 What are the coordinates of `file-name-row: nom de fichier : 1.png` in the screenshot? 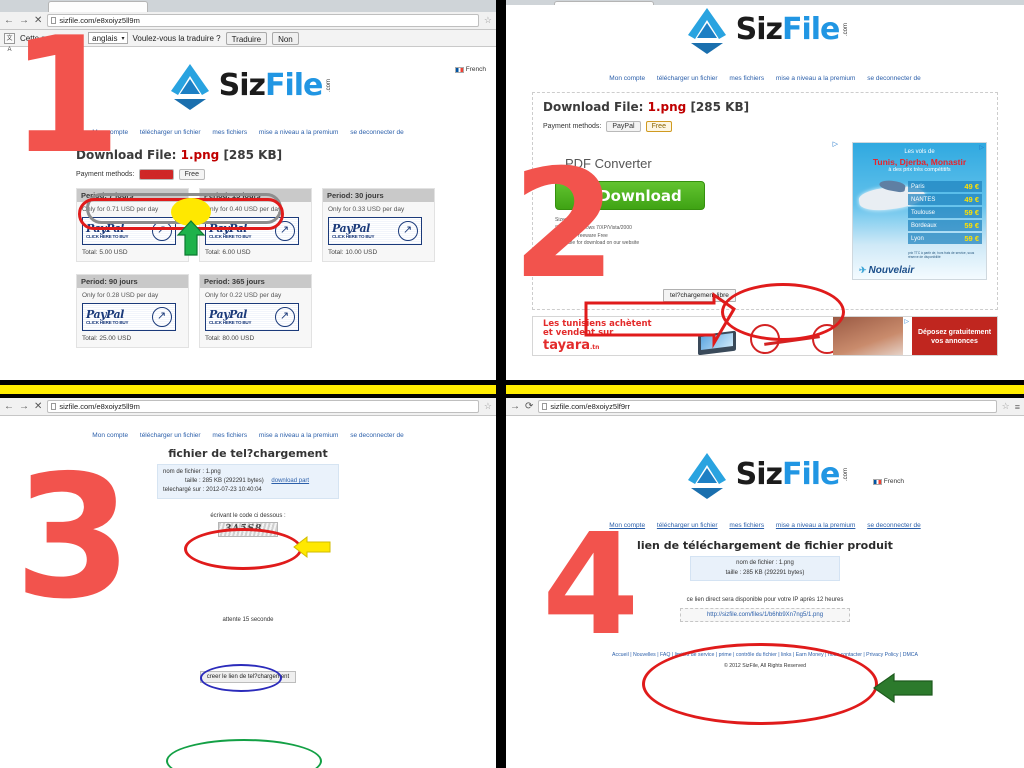 It's located at (192, 472).